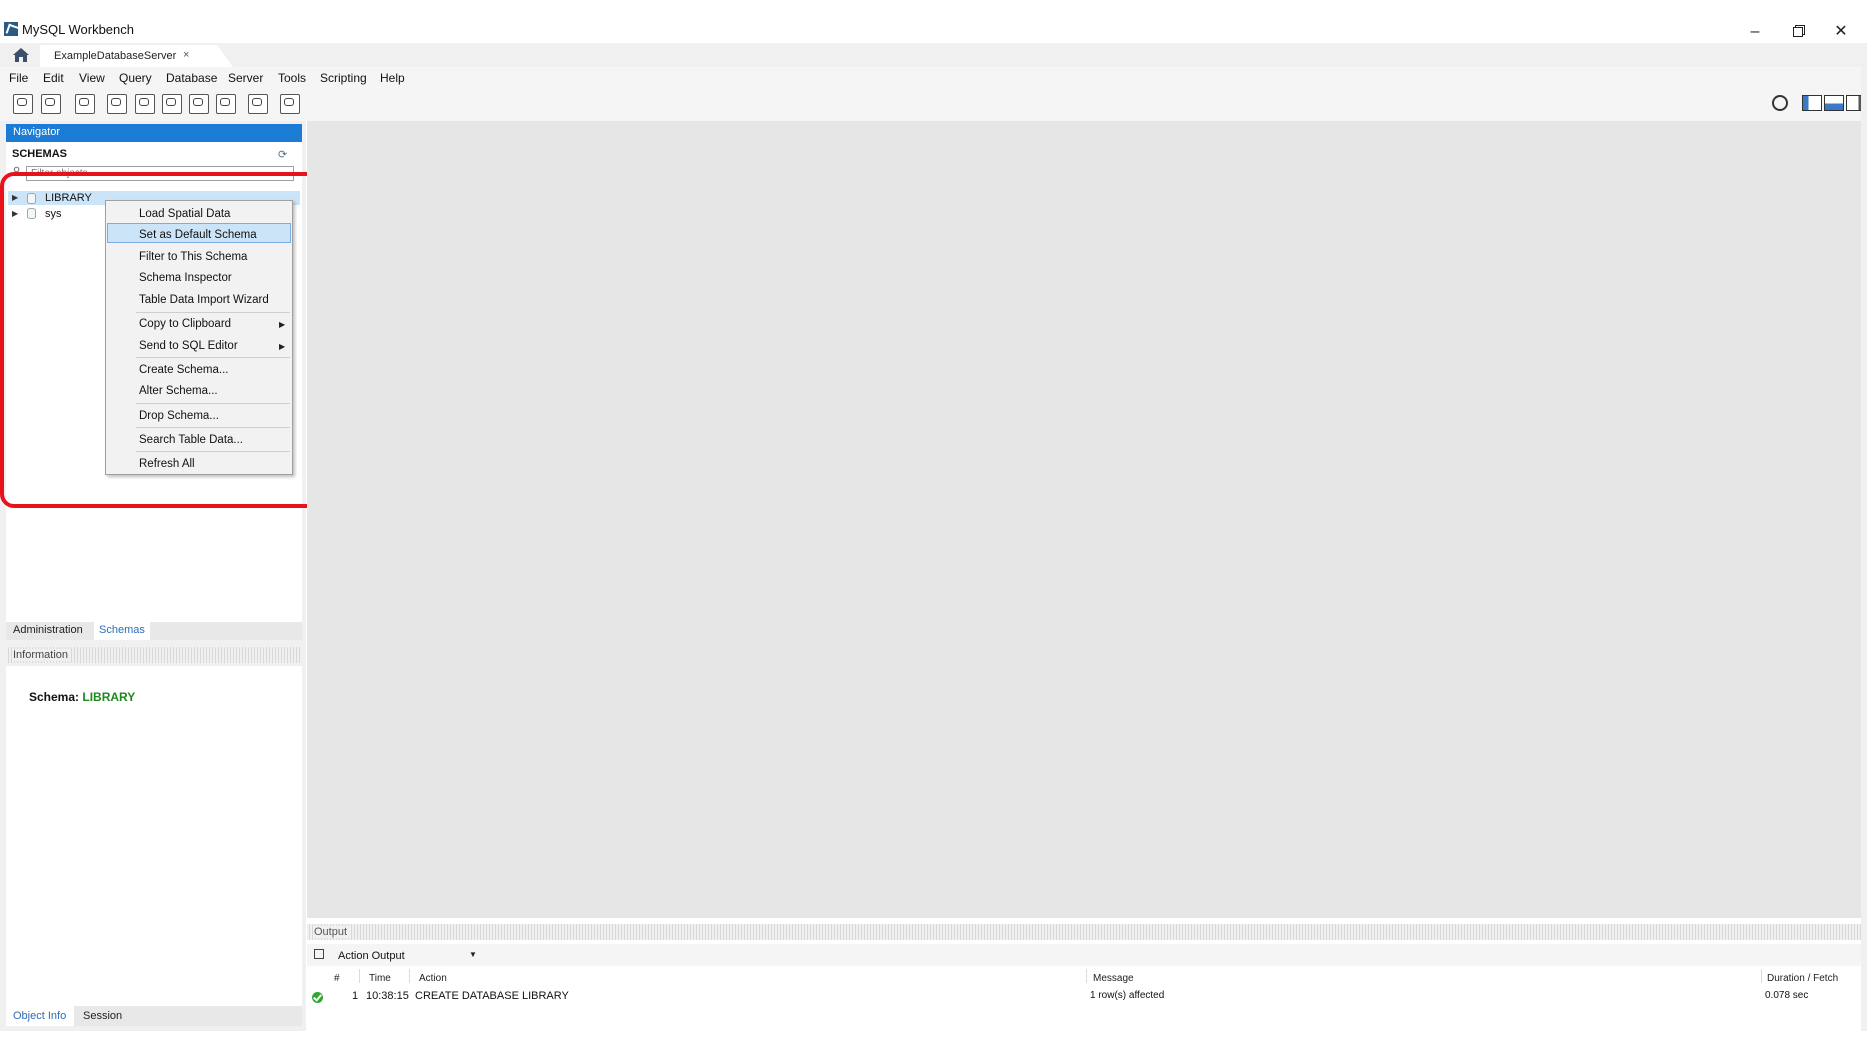 The height and width of the screenshot is (1050, 1867). Describe the element at coordinates (37, 132) in the screenshot. I see `navigator-title: Navigator` at that location.